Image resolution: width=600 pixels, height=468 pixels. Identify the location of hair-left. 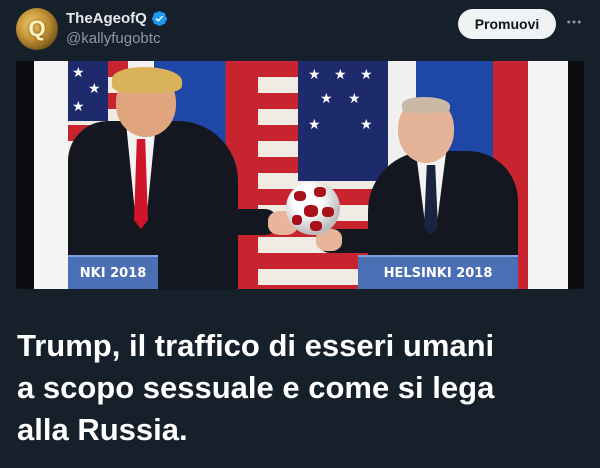
(147, 80).